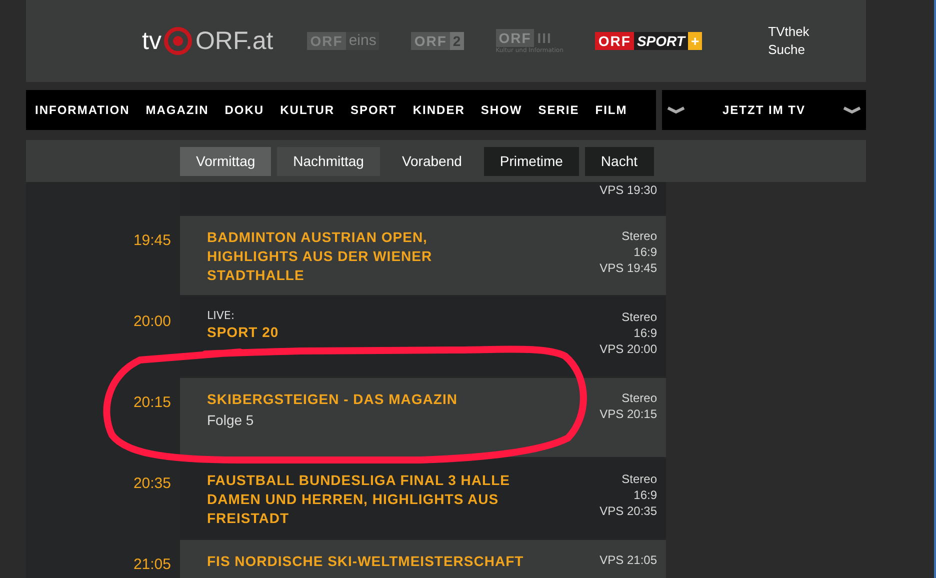 This screenshot has height=578, width=936. What do you see at coordinates (177, 110) in the screenshot?
I see `nav-link: MAGAZIN` at bounding box center [177, 110].